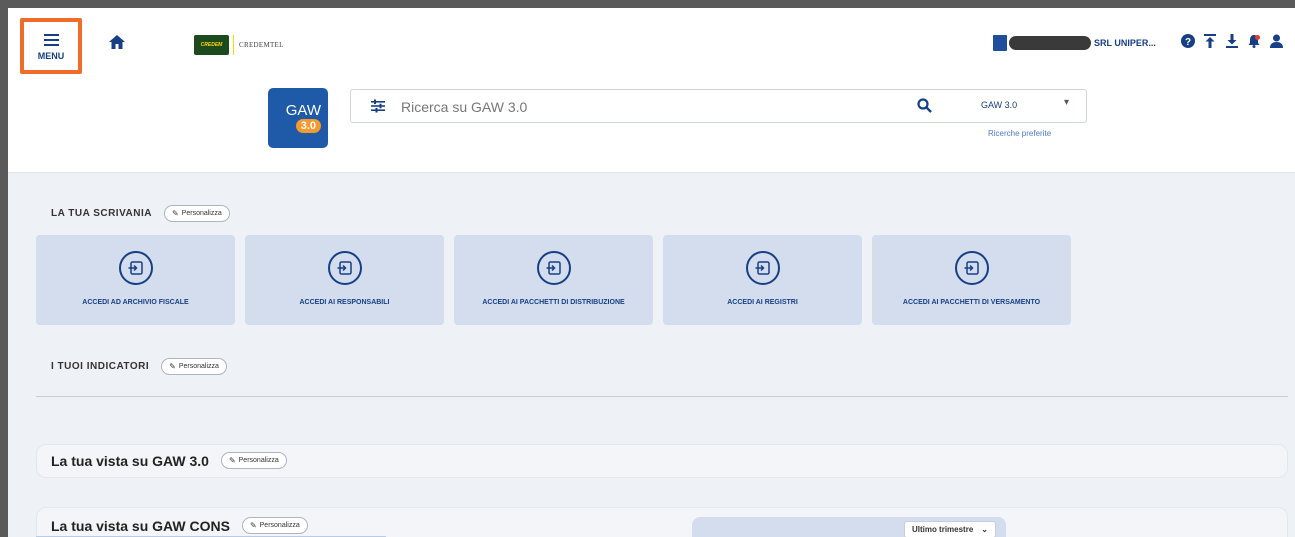  I want to click on scrivania-customize-button: ✎ Personalizza, so click(196, 213).